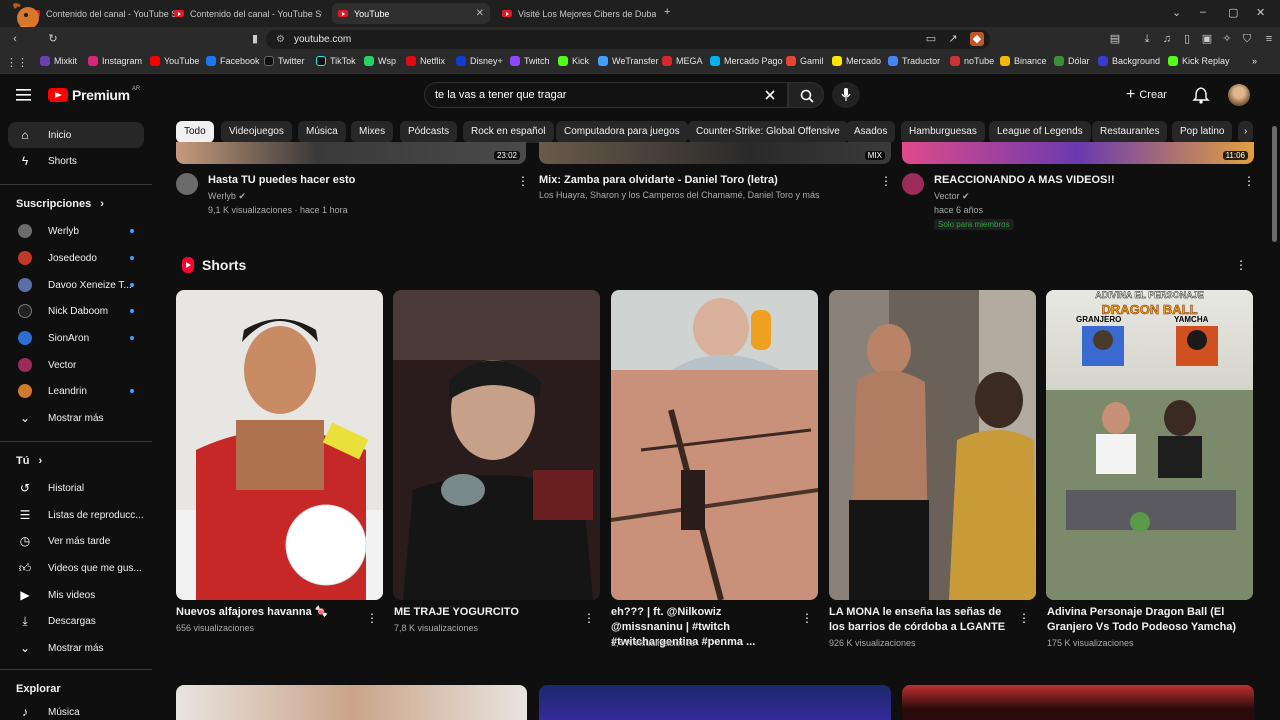 Image resolution: width=1280 pixels, height=720 pixels. Describe the element at coordinates (746, 61) in the screenshot. I see `bookmark-mercado-pago: Mercado Pago` at that location.